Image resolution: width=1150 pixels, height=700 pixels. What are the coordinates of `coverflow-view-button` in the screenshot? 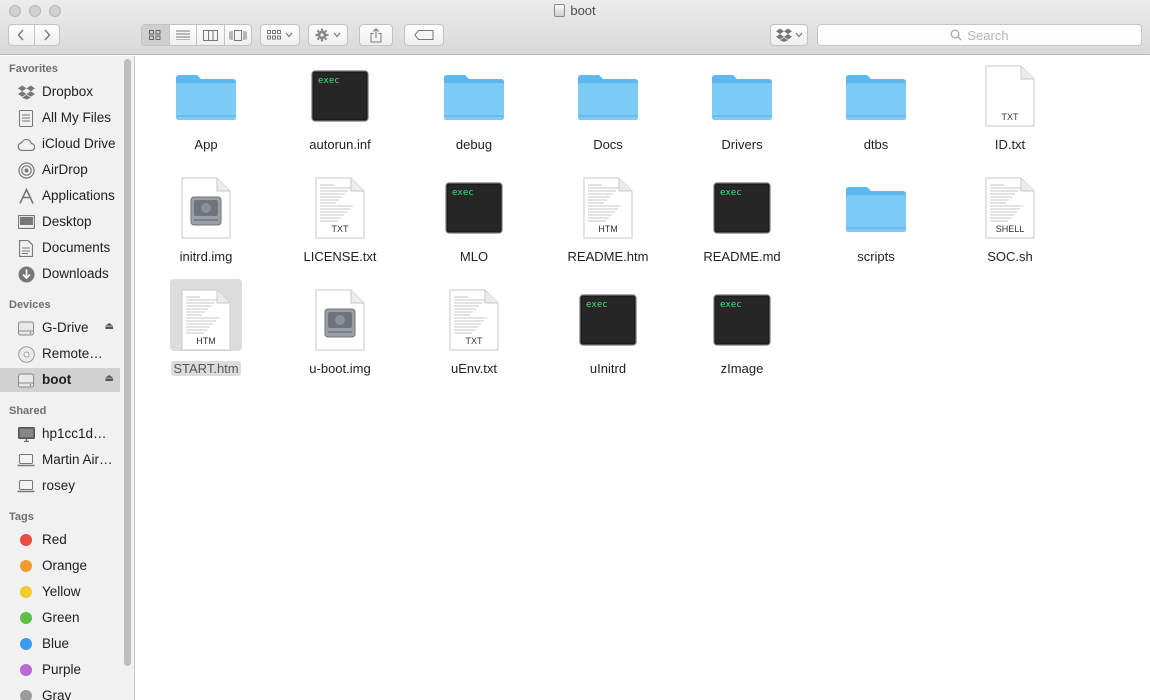 It's located at (238, 35).